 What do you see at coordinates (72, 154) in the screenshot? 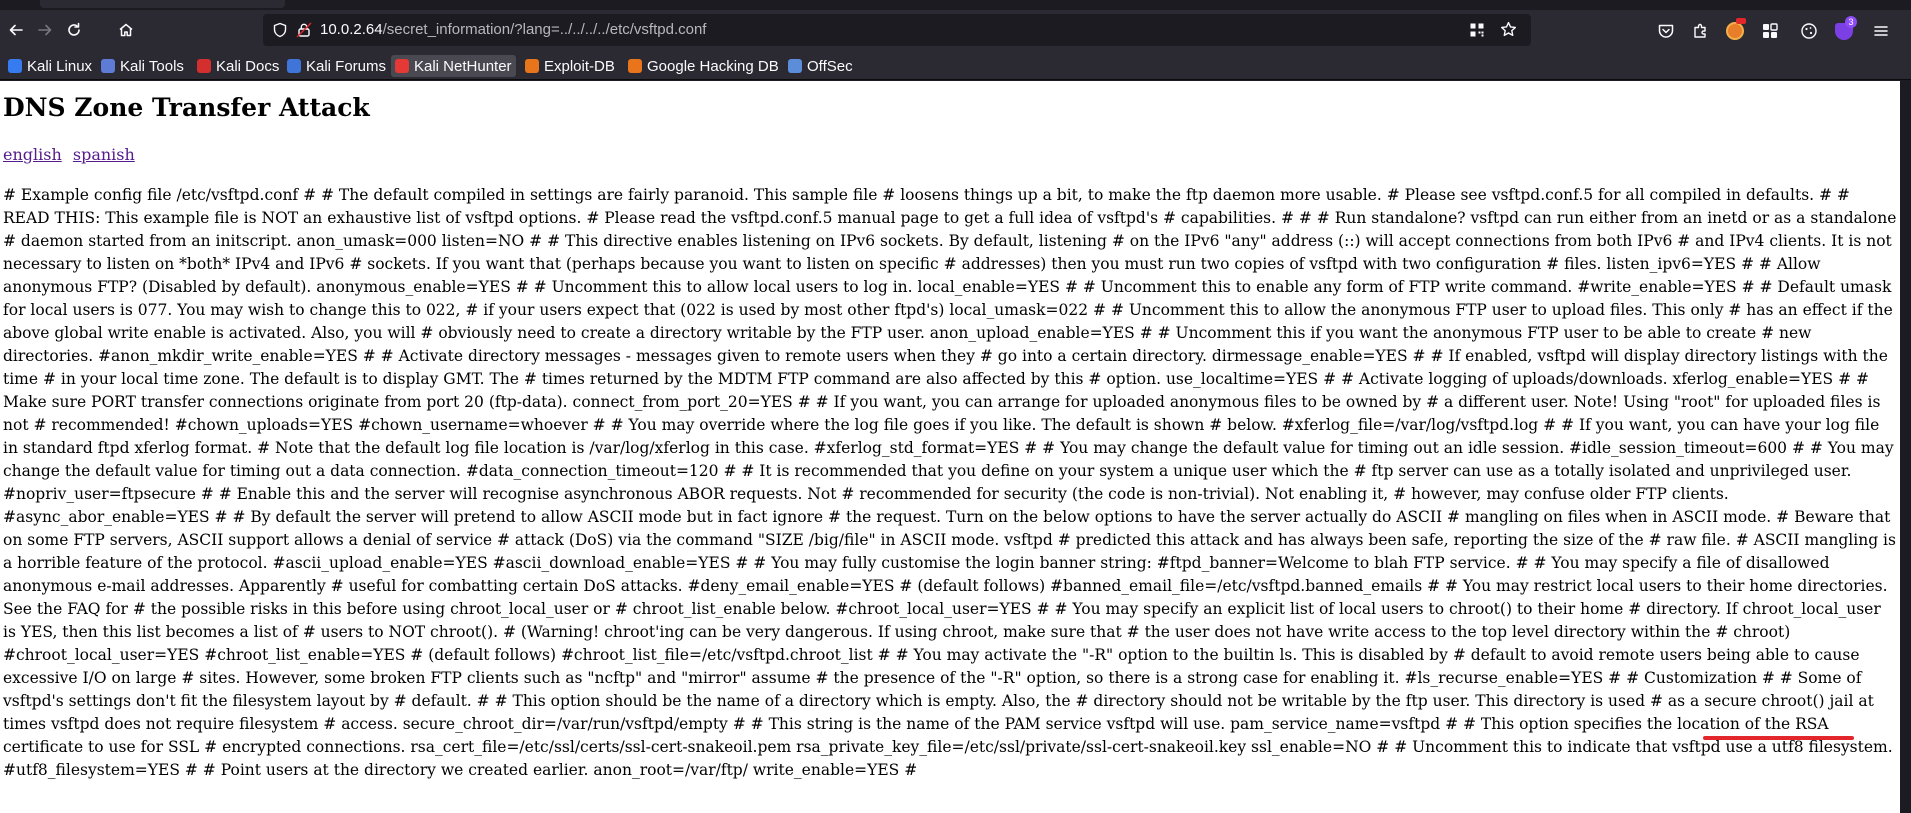
I see `language-links: english spanish` at bounding box center [72, 154].